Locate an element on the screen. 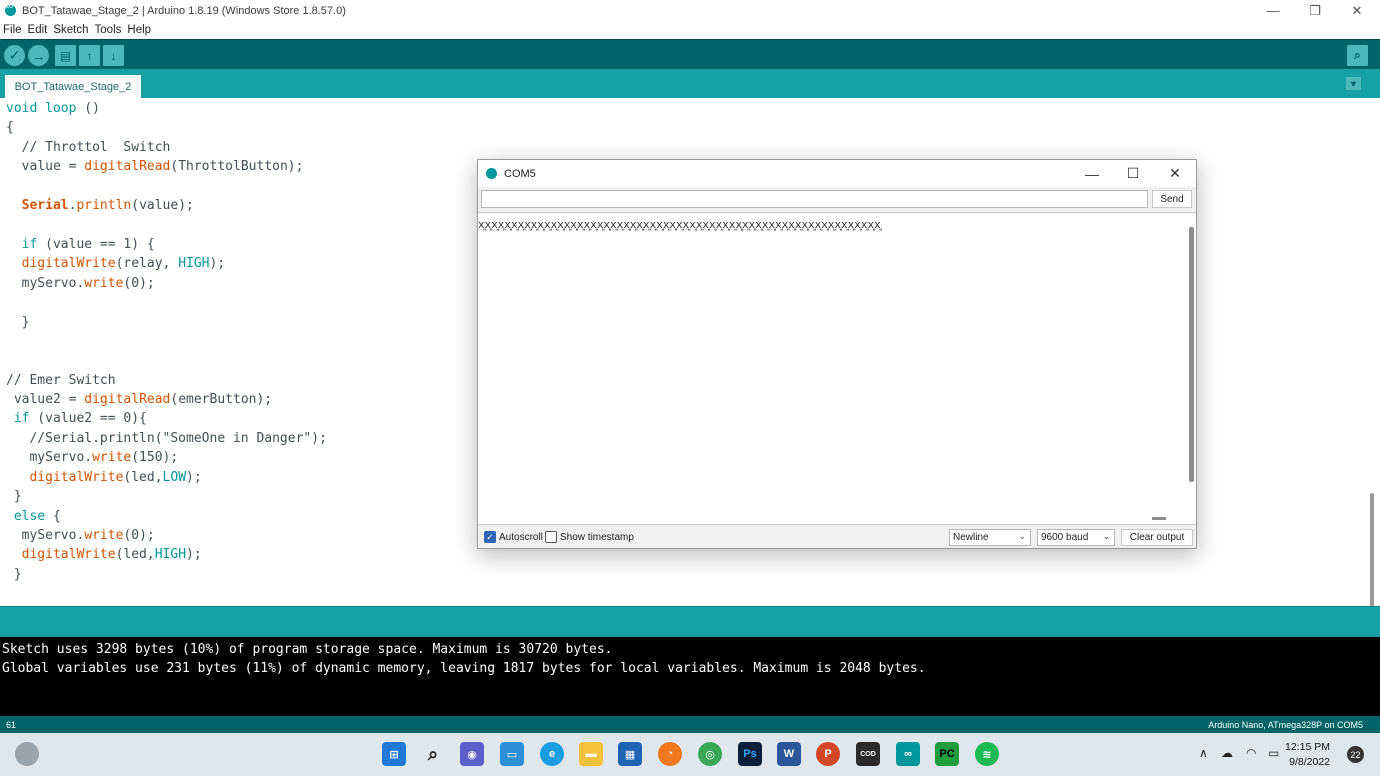  battery-icon: ▭ is located at coordinates (1273, 753).